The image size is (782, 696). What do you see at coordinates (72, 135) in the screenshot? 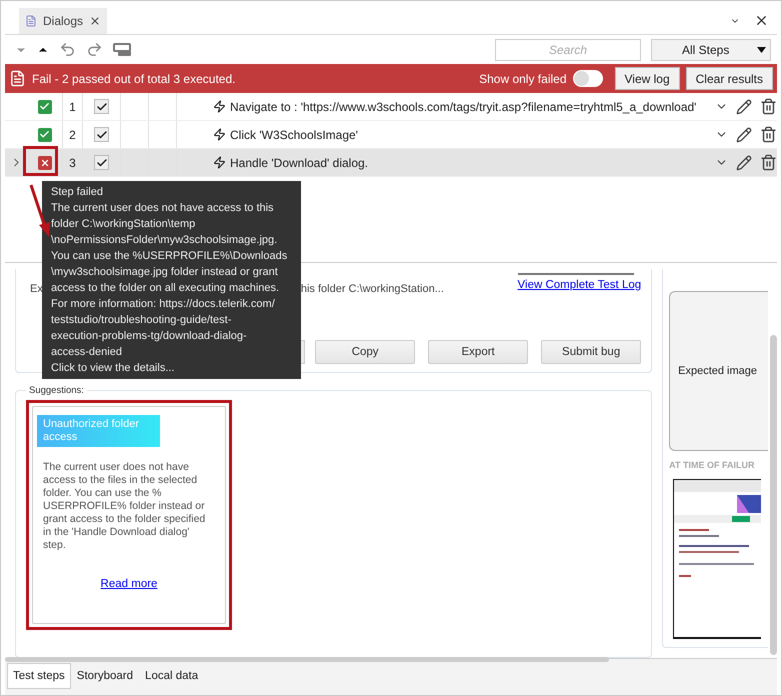
I see `step-number: 2` at bounding box center [72, 135].